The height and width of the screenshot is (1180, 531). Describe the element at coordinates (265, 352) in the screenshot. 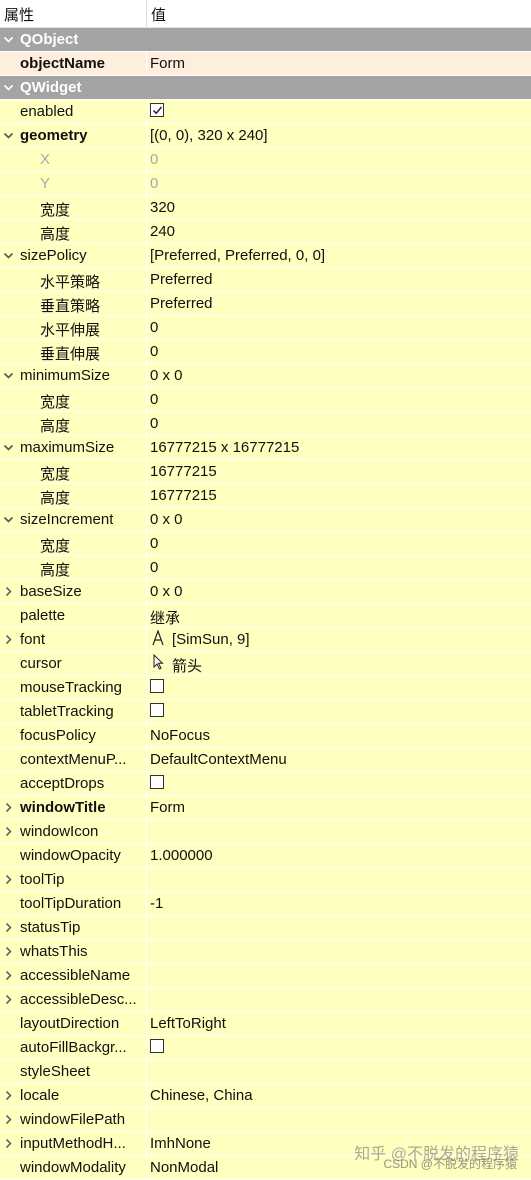

I see `property-row-prop: 垂直伸展 0` at that location.